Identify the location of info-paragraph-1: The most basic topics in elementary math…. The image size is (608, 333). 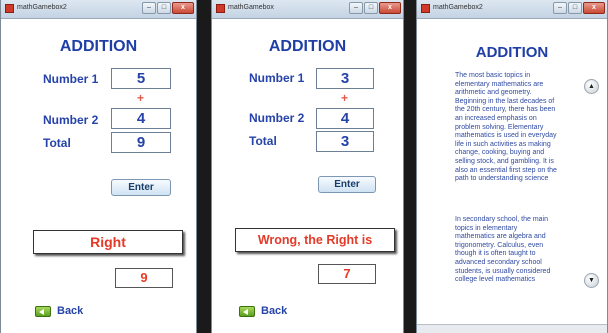
(506, 127).